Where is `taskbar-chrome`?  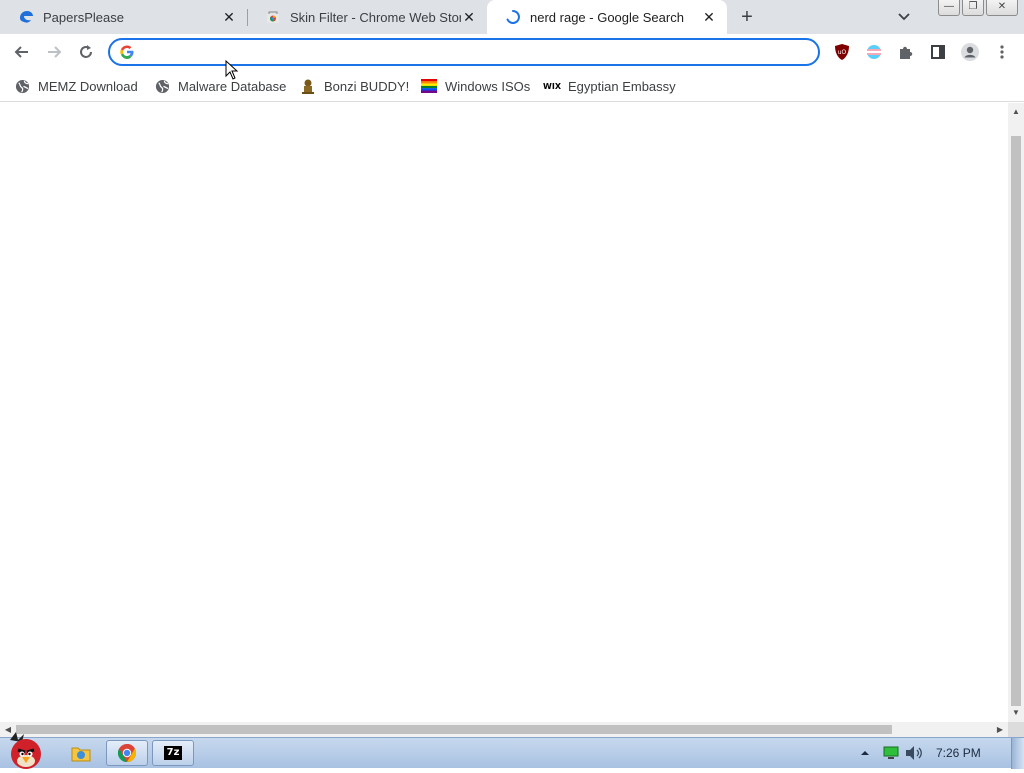 taskbar-chrome is located at coordinates (127, 753).